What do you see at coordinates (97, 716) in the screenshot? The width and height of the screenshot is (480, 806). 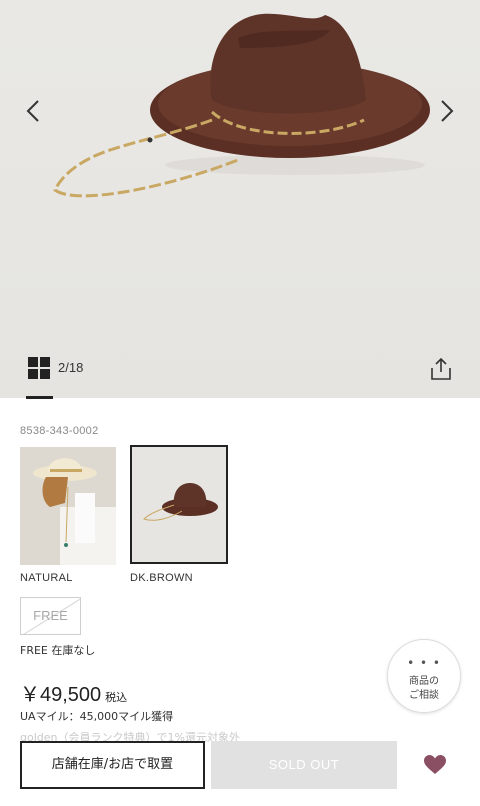 I see `points-info: UAマイル：45,000マイル獲得` at bounding box center [97, 716].